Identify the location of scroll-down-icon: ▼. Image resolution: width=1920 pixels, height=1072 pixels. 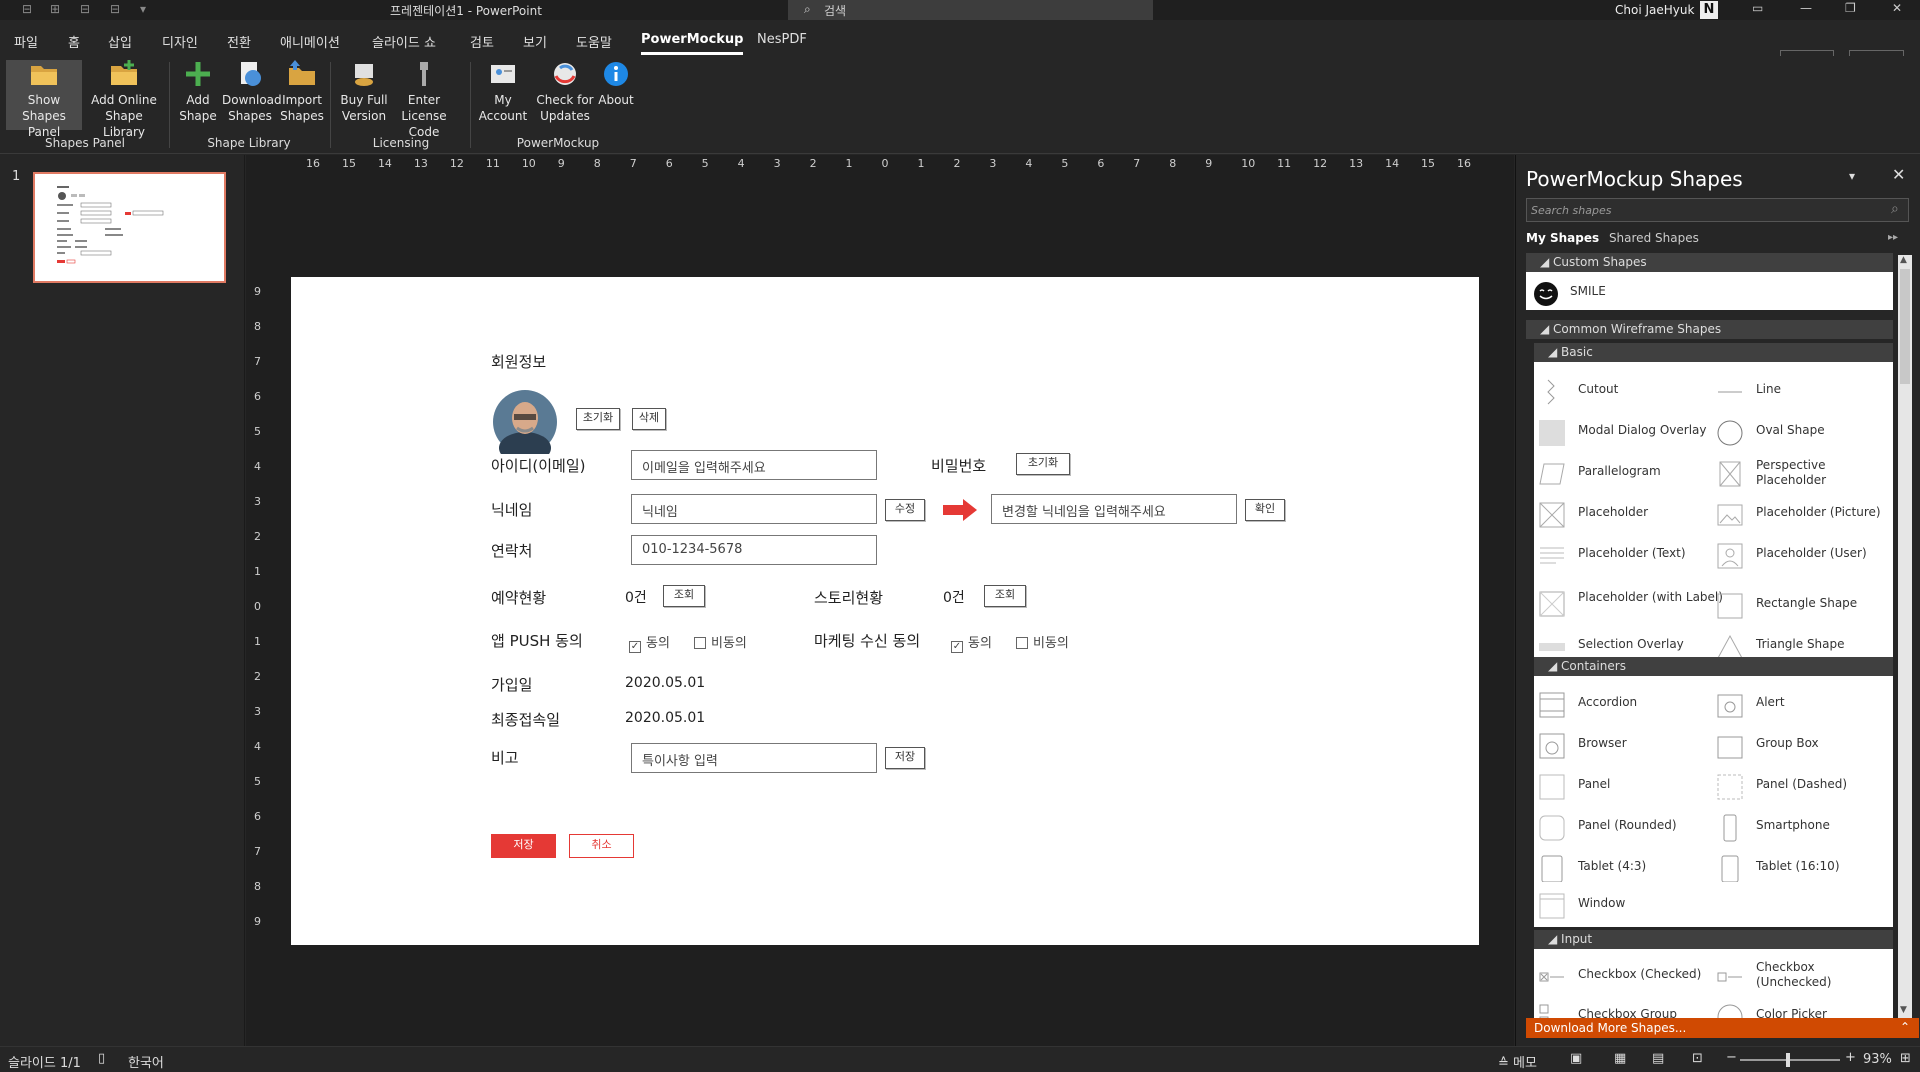
(1903, 1010).